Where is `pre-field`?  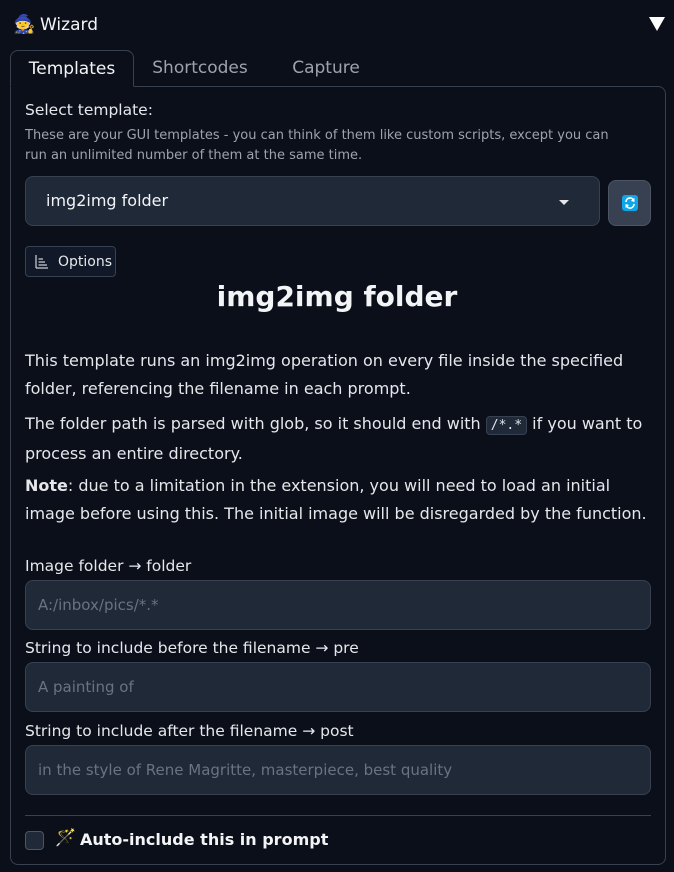 pre-field is located at coordinates (338, 687).